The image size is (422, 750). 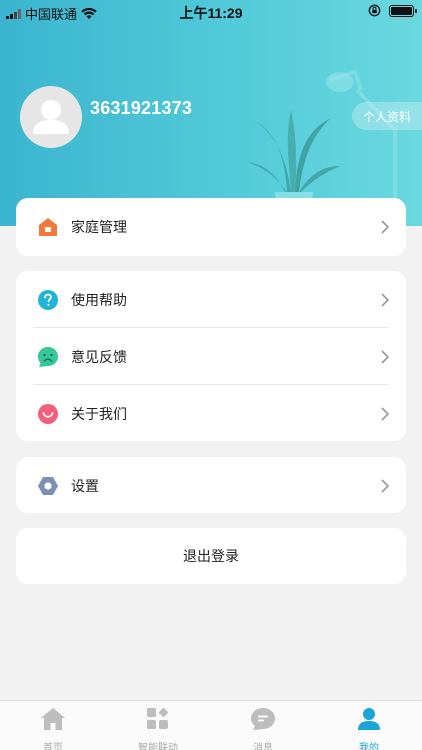 I want to click on menu-item-family: 家庭管理, so click(x=211, y=226).